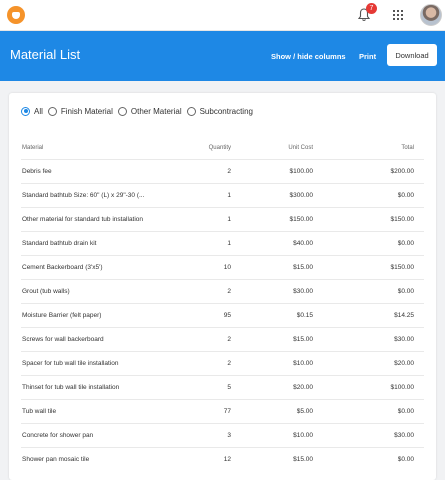 The height and width of the screenshot is (480, 445). What do you see at coordinates (62, 267) in the screenshot?
I see `material-cell: Cement Backerboard (3'x5')` at bounding box center [62, 267].